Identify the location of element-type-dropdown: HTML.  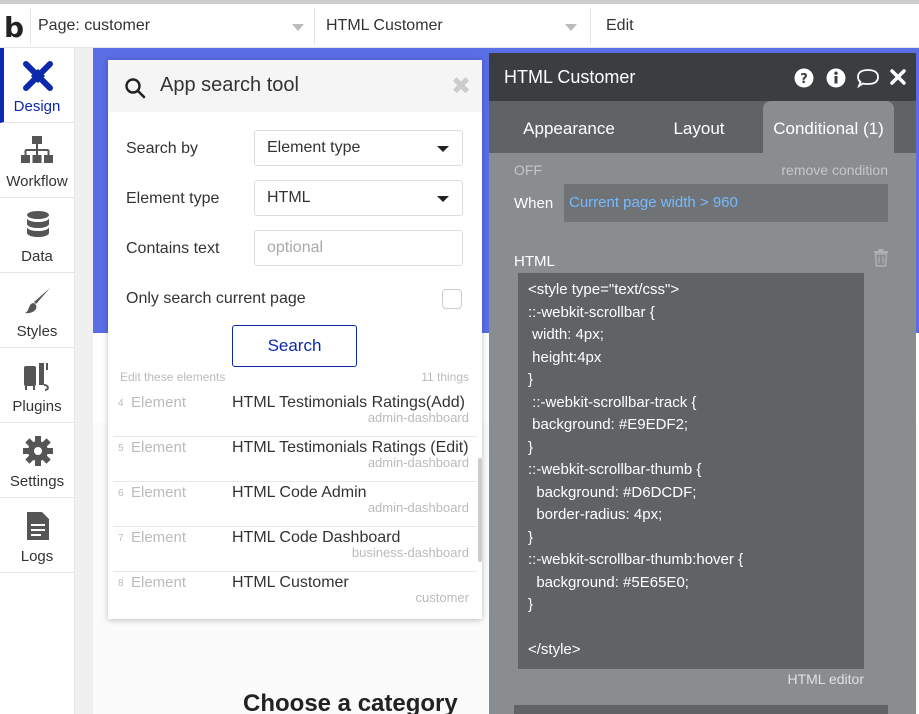
(358, 198).